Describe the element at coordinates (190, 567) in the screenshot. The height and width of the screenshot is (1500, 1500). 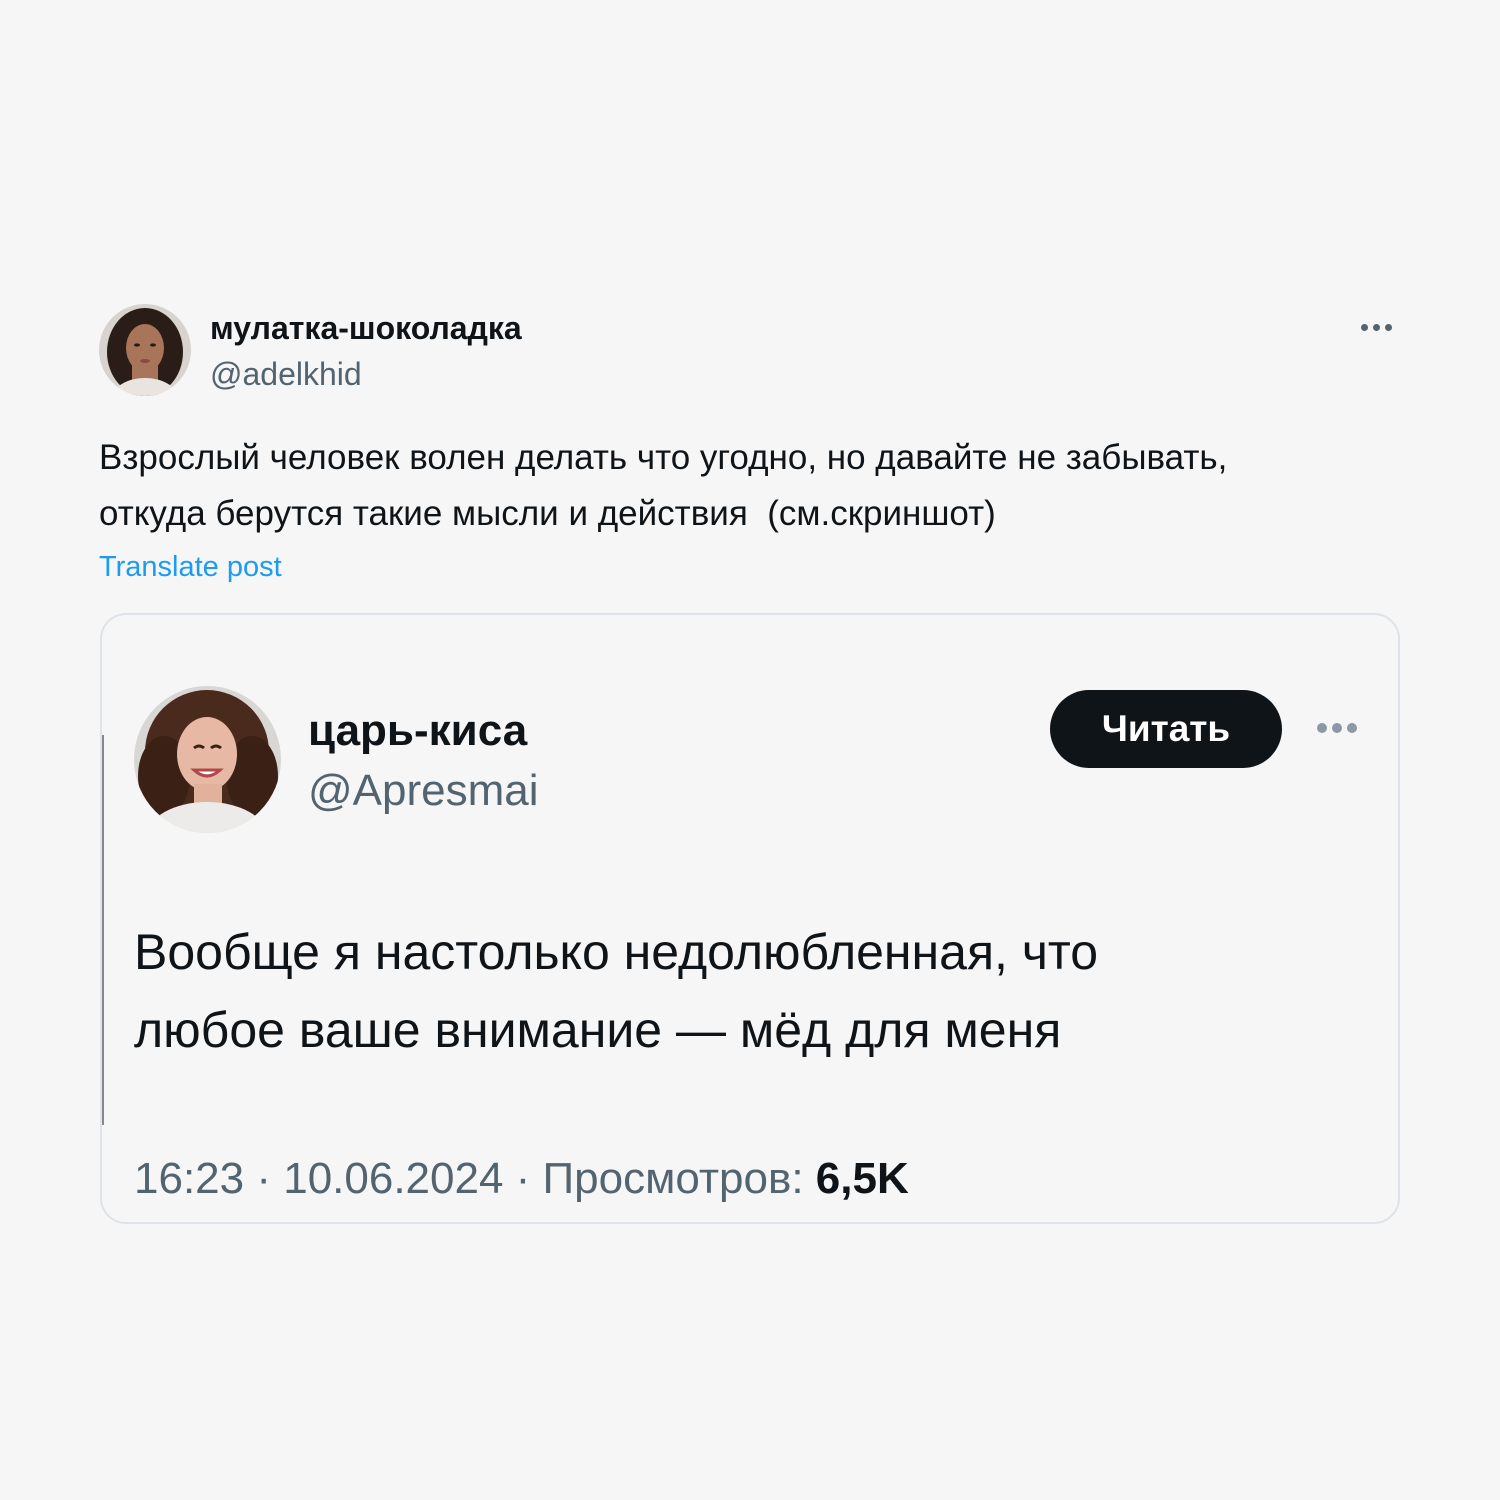
I see `translate-post-link: Translate post` at that location.